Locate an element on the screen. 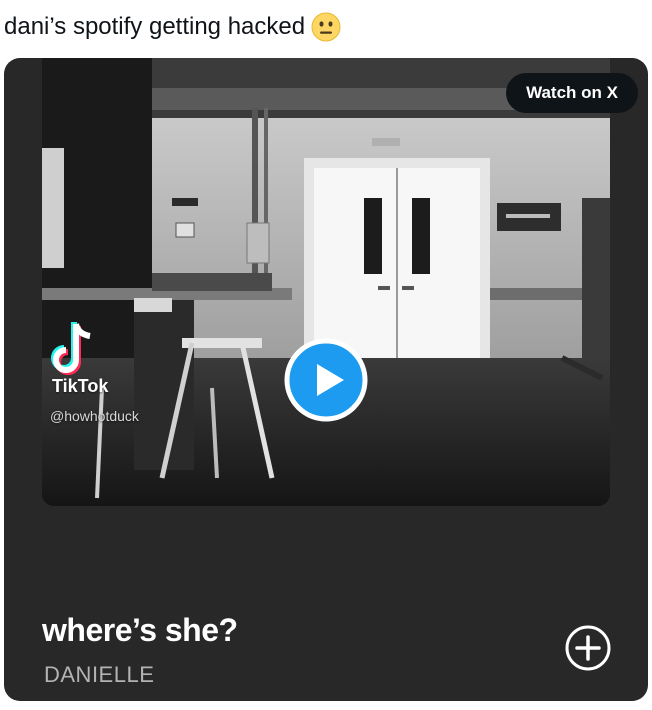  tiktok-name: TikTok is located at coordinates (80, 386).